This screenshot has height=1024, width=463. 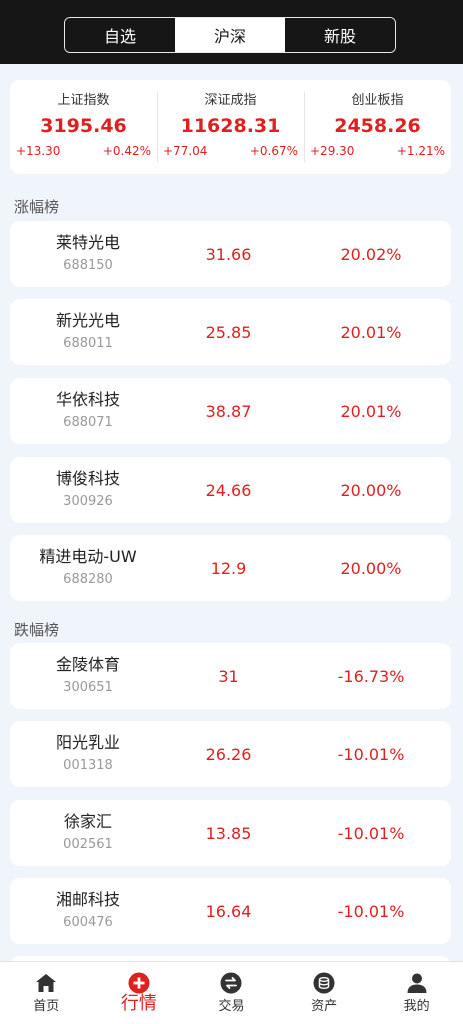 I want to click on index-szse-component: 深证成指 11628.31 +77.04 +0.67%, so click(x=230, y=127).